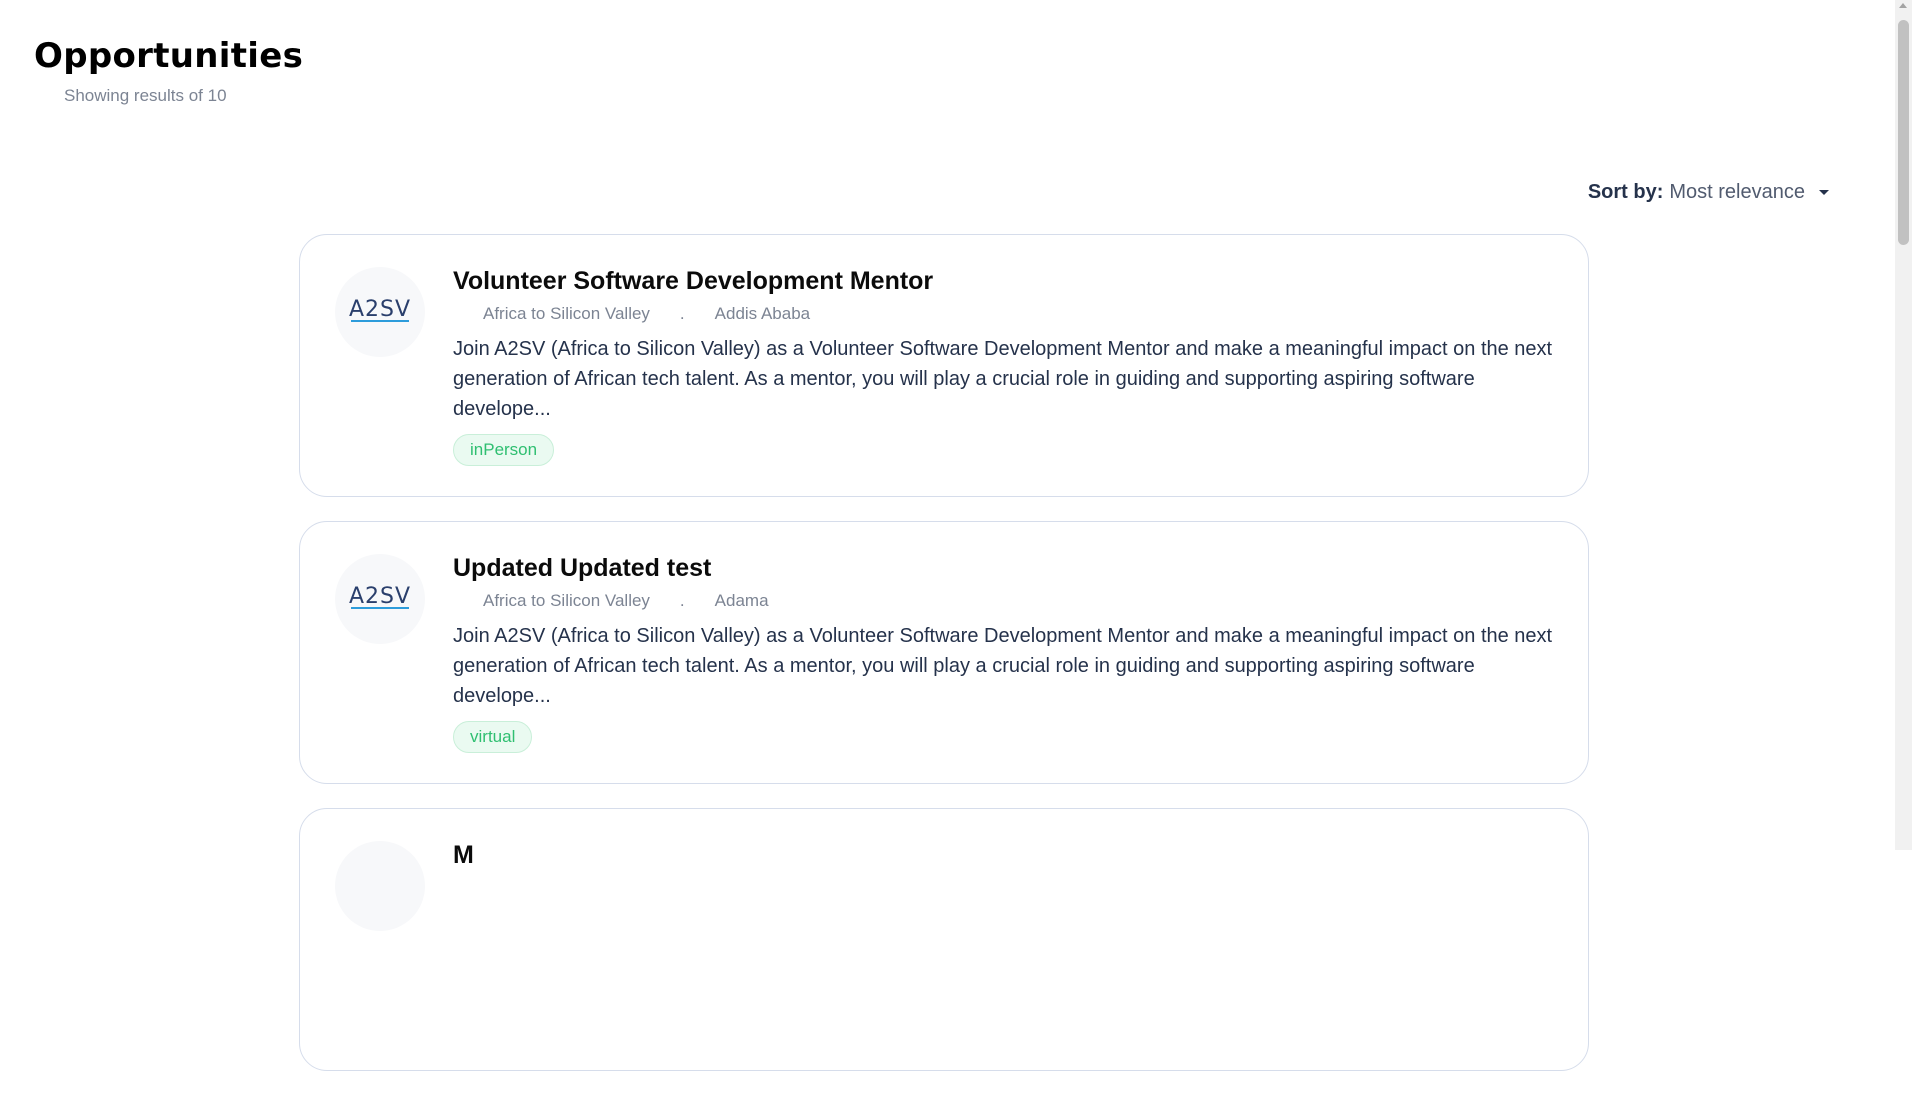 The height and width of the screenshot is (1095, 1912). I want to click on opportunity-title: Updated Updated test, so click(1005, 568).